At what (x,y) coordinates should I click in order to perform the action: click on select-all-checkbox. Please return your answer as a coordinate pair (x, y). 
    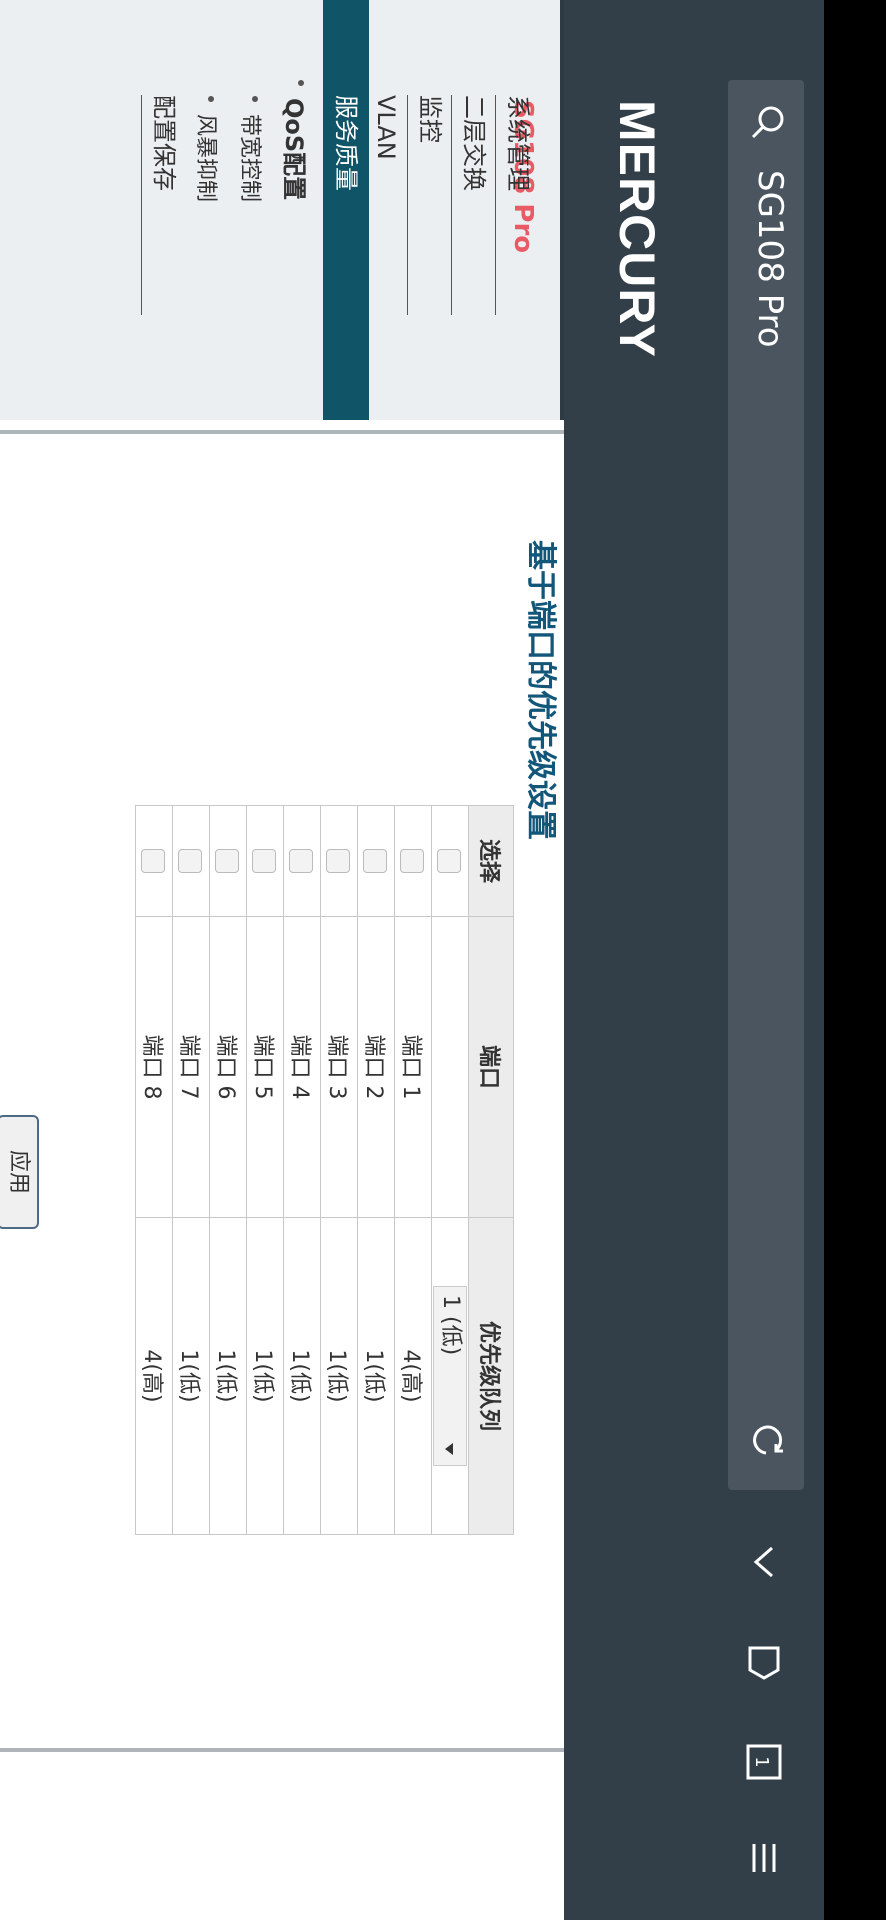
    Looking at the image, I should click on (449, 861).